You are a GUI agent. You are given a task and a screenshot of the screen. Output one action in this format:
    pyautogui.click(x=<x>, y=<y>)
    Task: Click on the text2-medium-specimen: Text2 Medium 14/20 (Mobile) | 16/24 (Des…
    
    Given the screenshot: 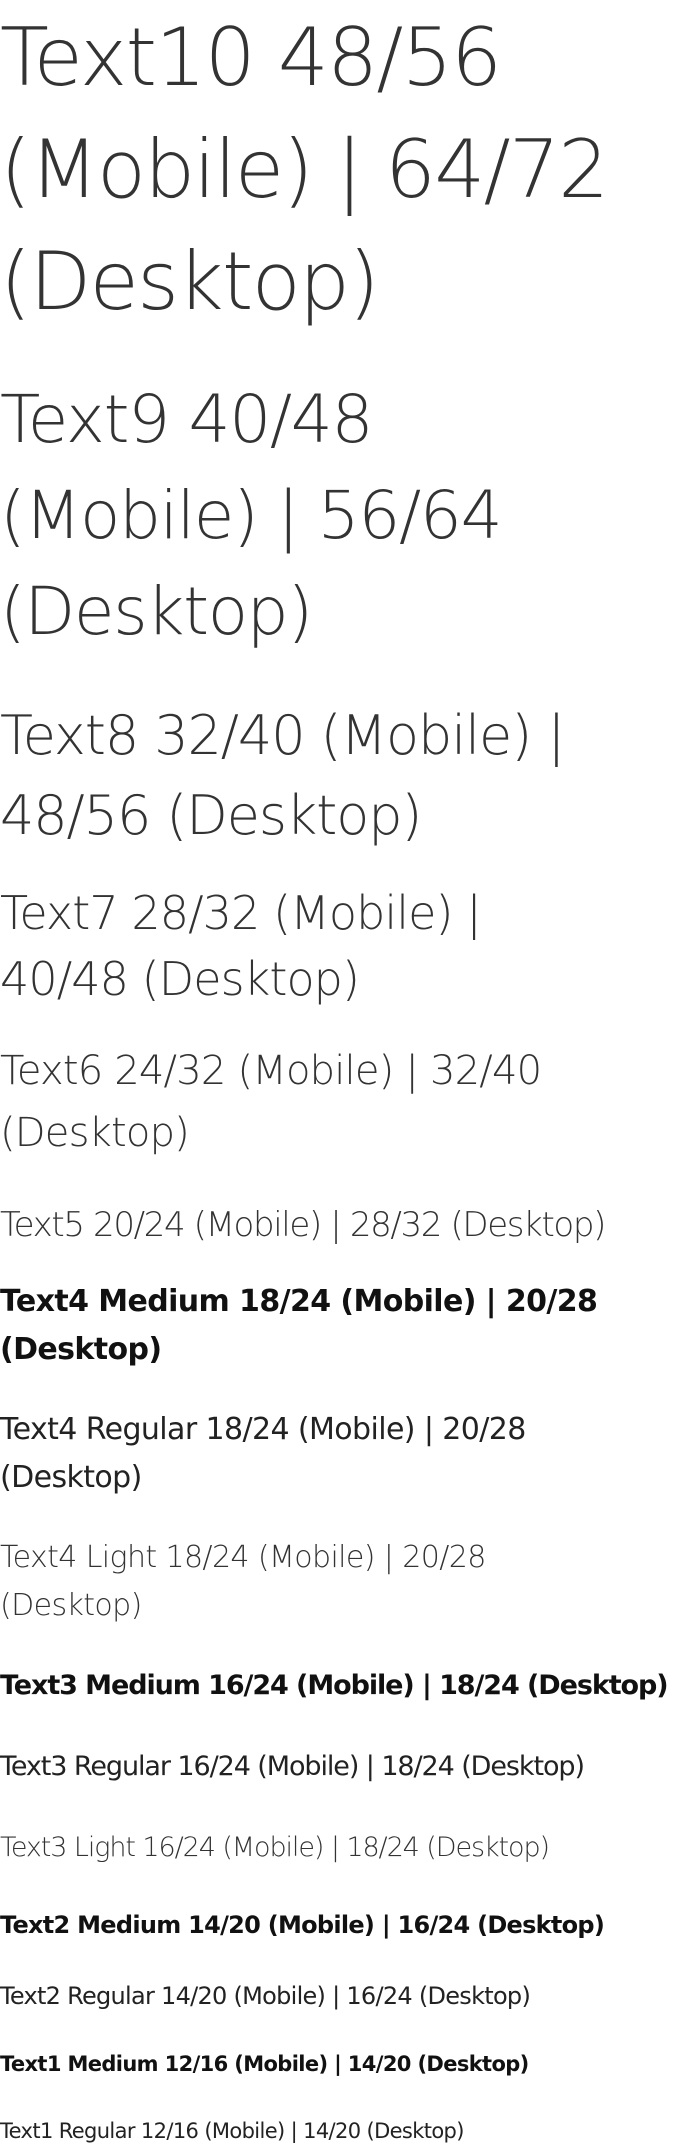 What is the action you would take?
    pyautogui.click(x=302, y=1925)
    